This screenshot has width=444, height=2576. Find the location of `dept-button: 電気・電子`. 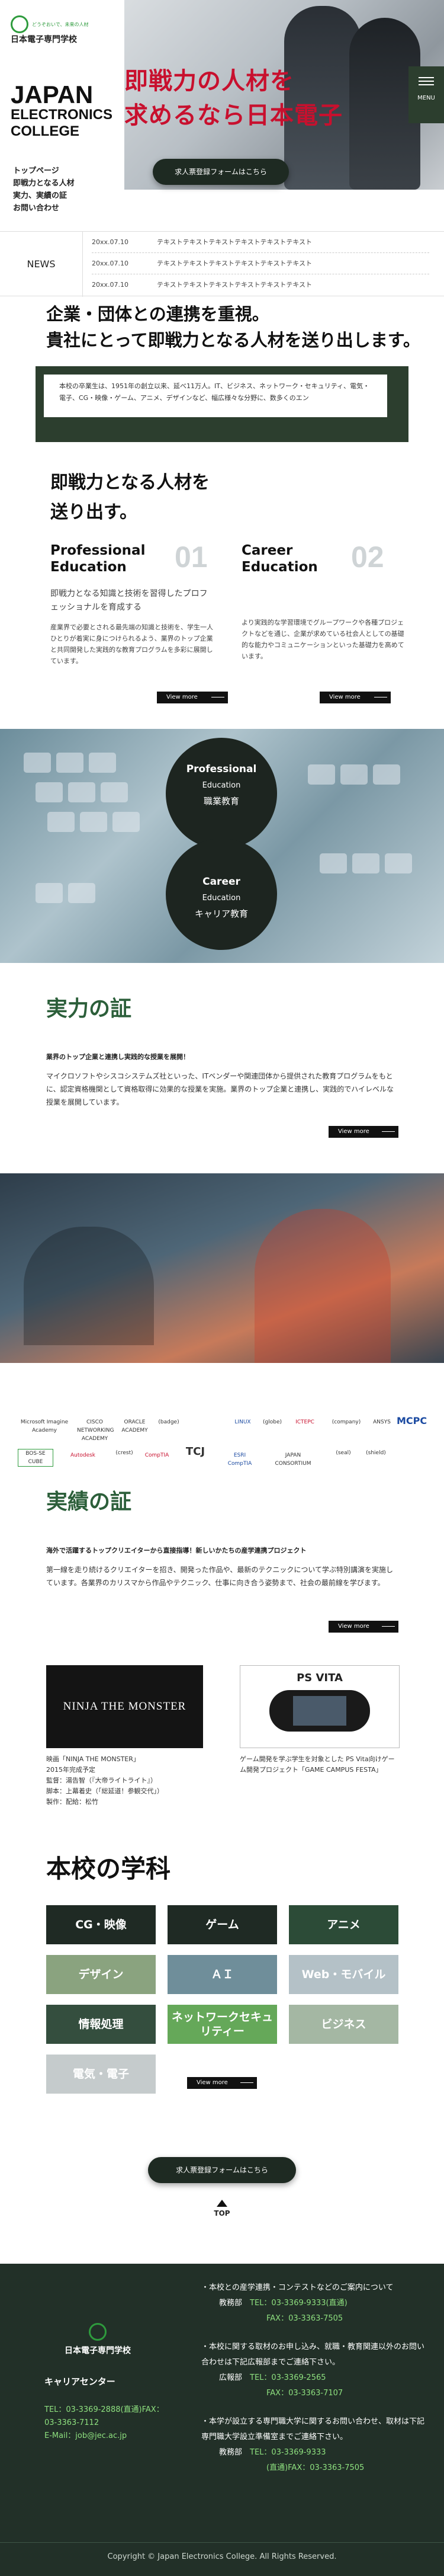

dept-button: 電気・電子 is located at coordinates (101, 2074).